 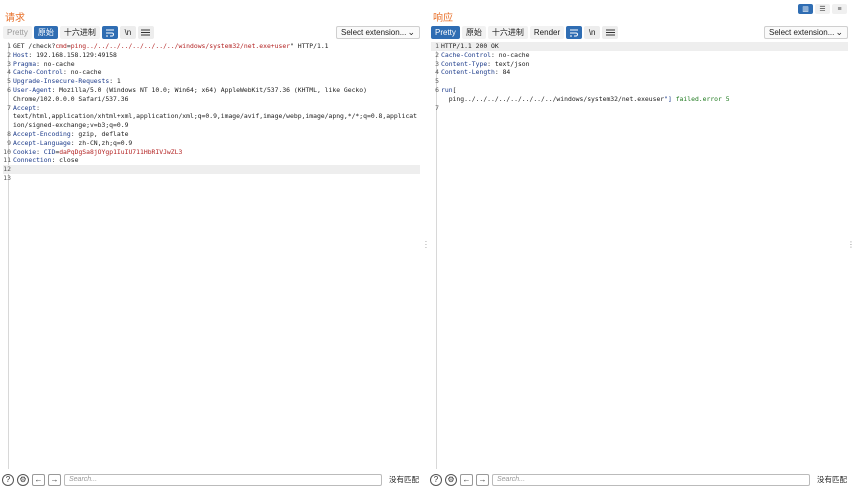 I want to click on code-token: Accept-Language, so click(x=42, y=142).